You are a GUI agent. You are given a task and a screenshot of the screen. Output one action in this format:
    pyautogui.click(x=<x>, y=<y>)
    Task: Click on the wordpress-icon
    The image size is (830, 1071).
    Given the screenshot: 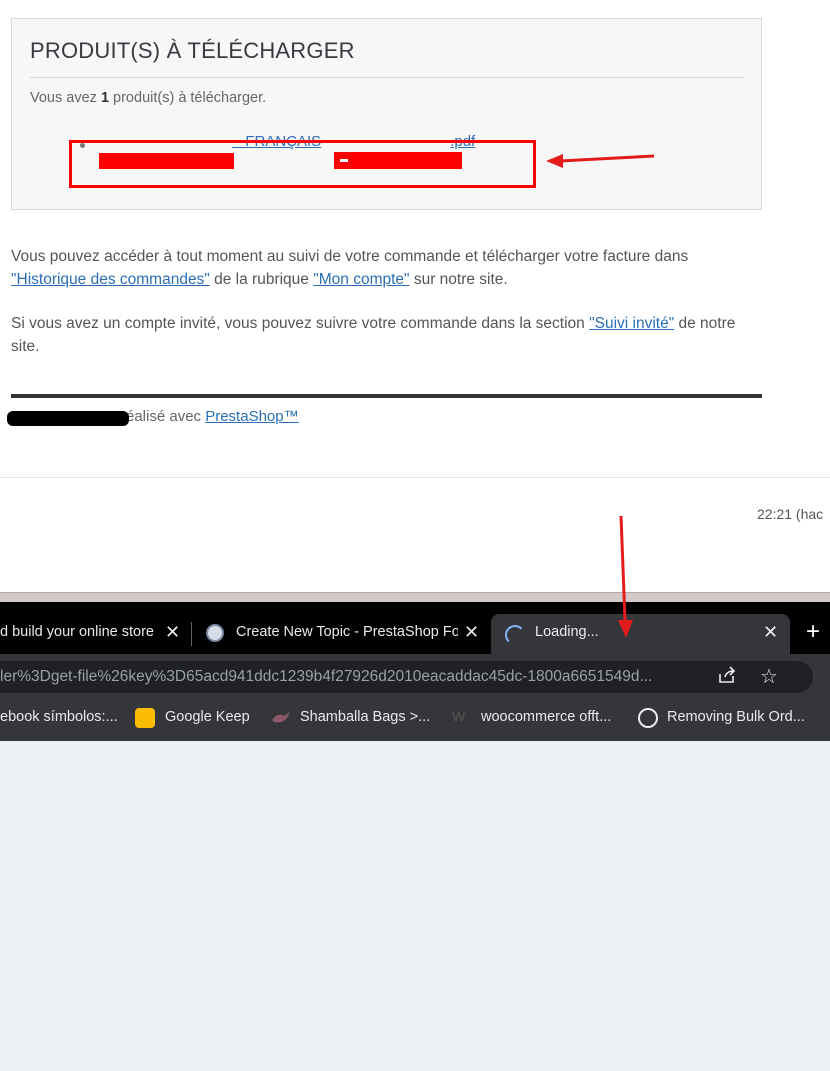 What is the action you would take?
    pyautogui.click(x=648, y=718)
    